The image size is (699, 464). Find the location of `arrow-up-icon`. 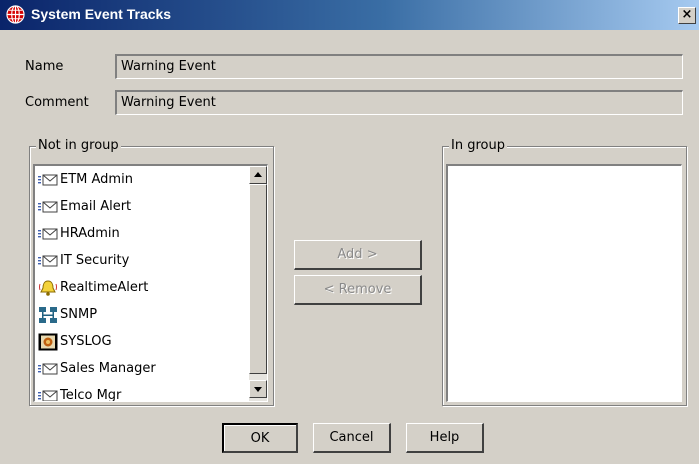

arrow-up-icon is located at coordinates (258, 174).